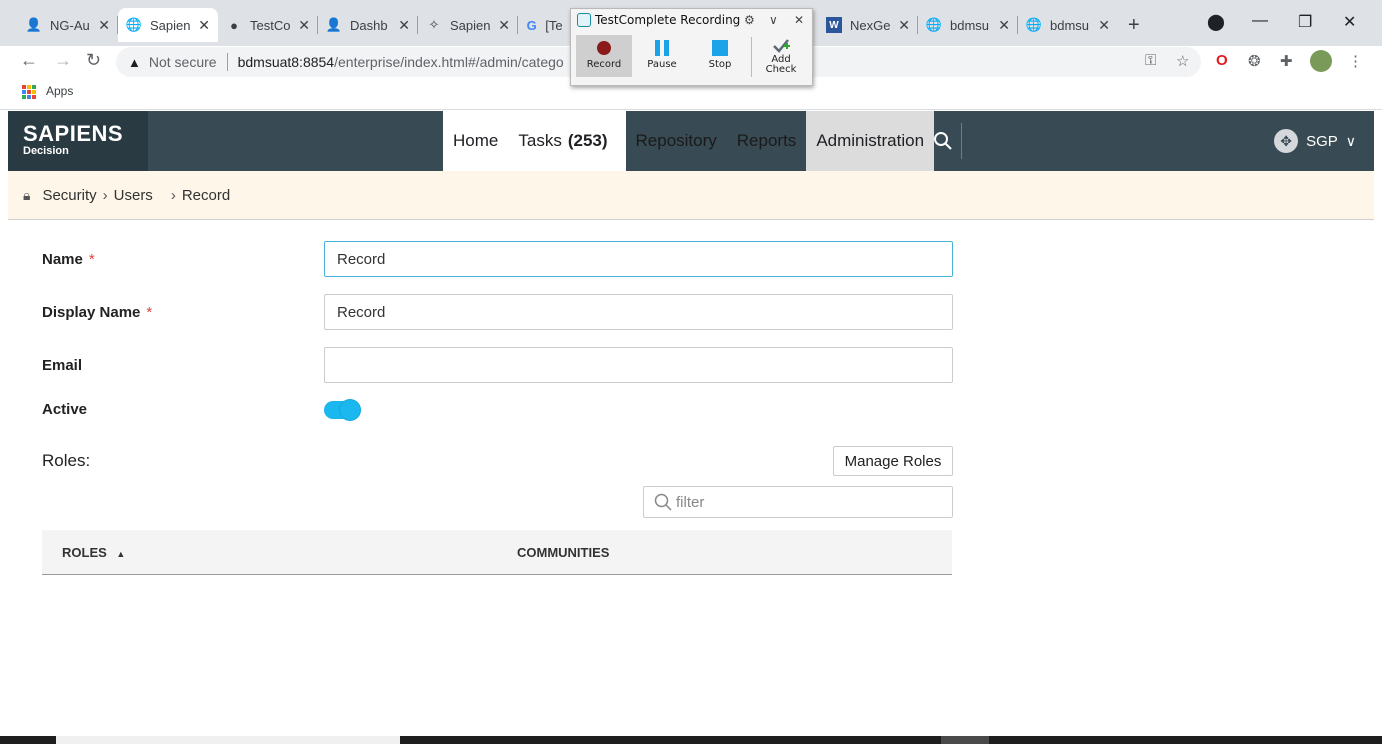 The height and width of the screenshot is (744, 1382). I want to click on new-tab-icon: +, so click(1134, 25).